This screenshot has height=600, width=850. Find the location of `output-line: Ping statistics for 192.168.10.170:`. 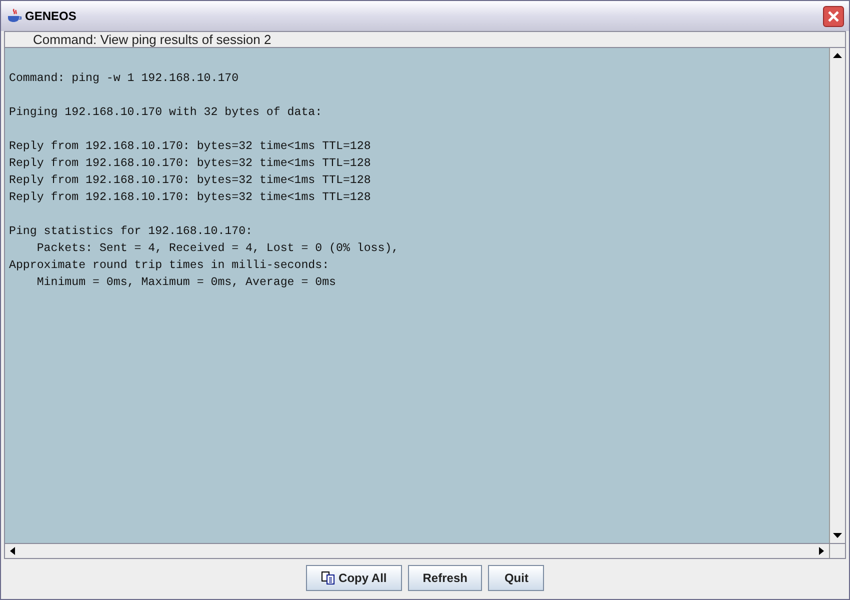

output-line: Ping statistics for 192.168.10.170: is located at coordinates (131, 232).